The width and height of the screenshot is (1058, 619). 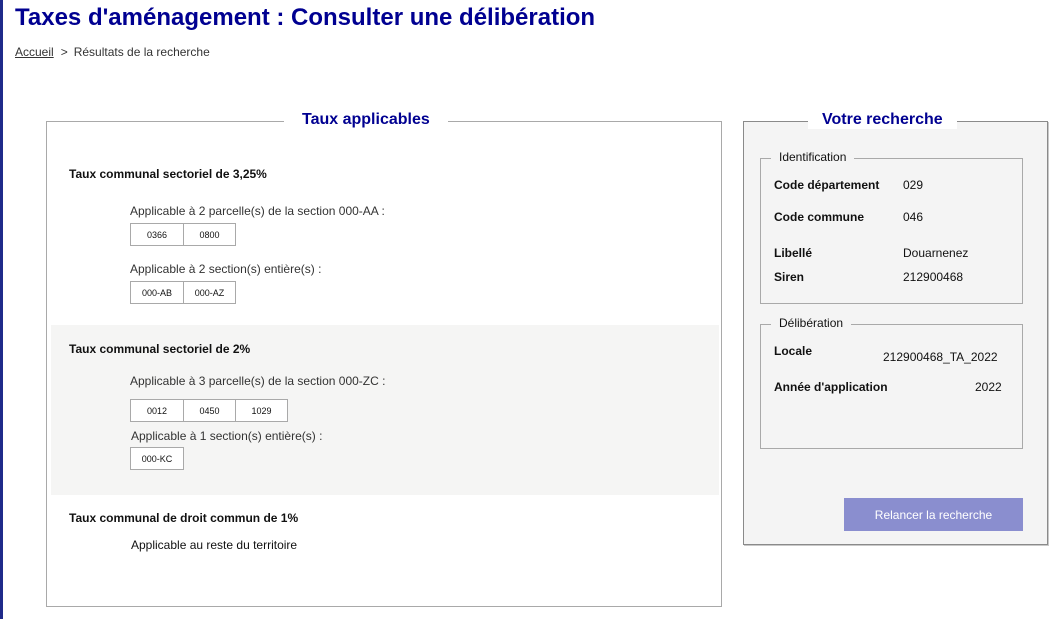 What do you see at coordinates (988, 387) in the screenshot?
I see `annee-application-value: 2022` at bounding box center [988, 387].